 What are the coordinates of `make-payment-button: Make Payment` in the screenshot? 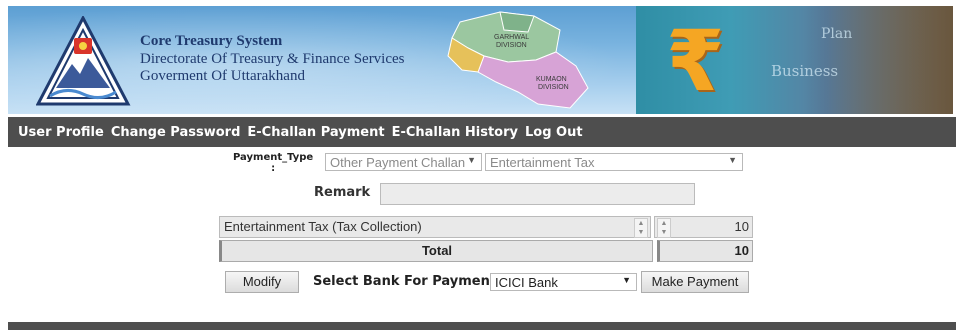 It's located at (695, 282).